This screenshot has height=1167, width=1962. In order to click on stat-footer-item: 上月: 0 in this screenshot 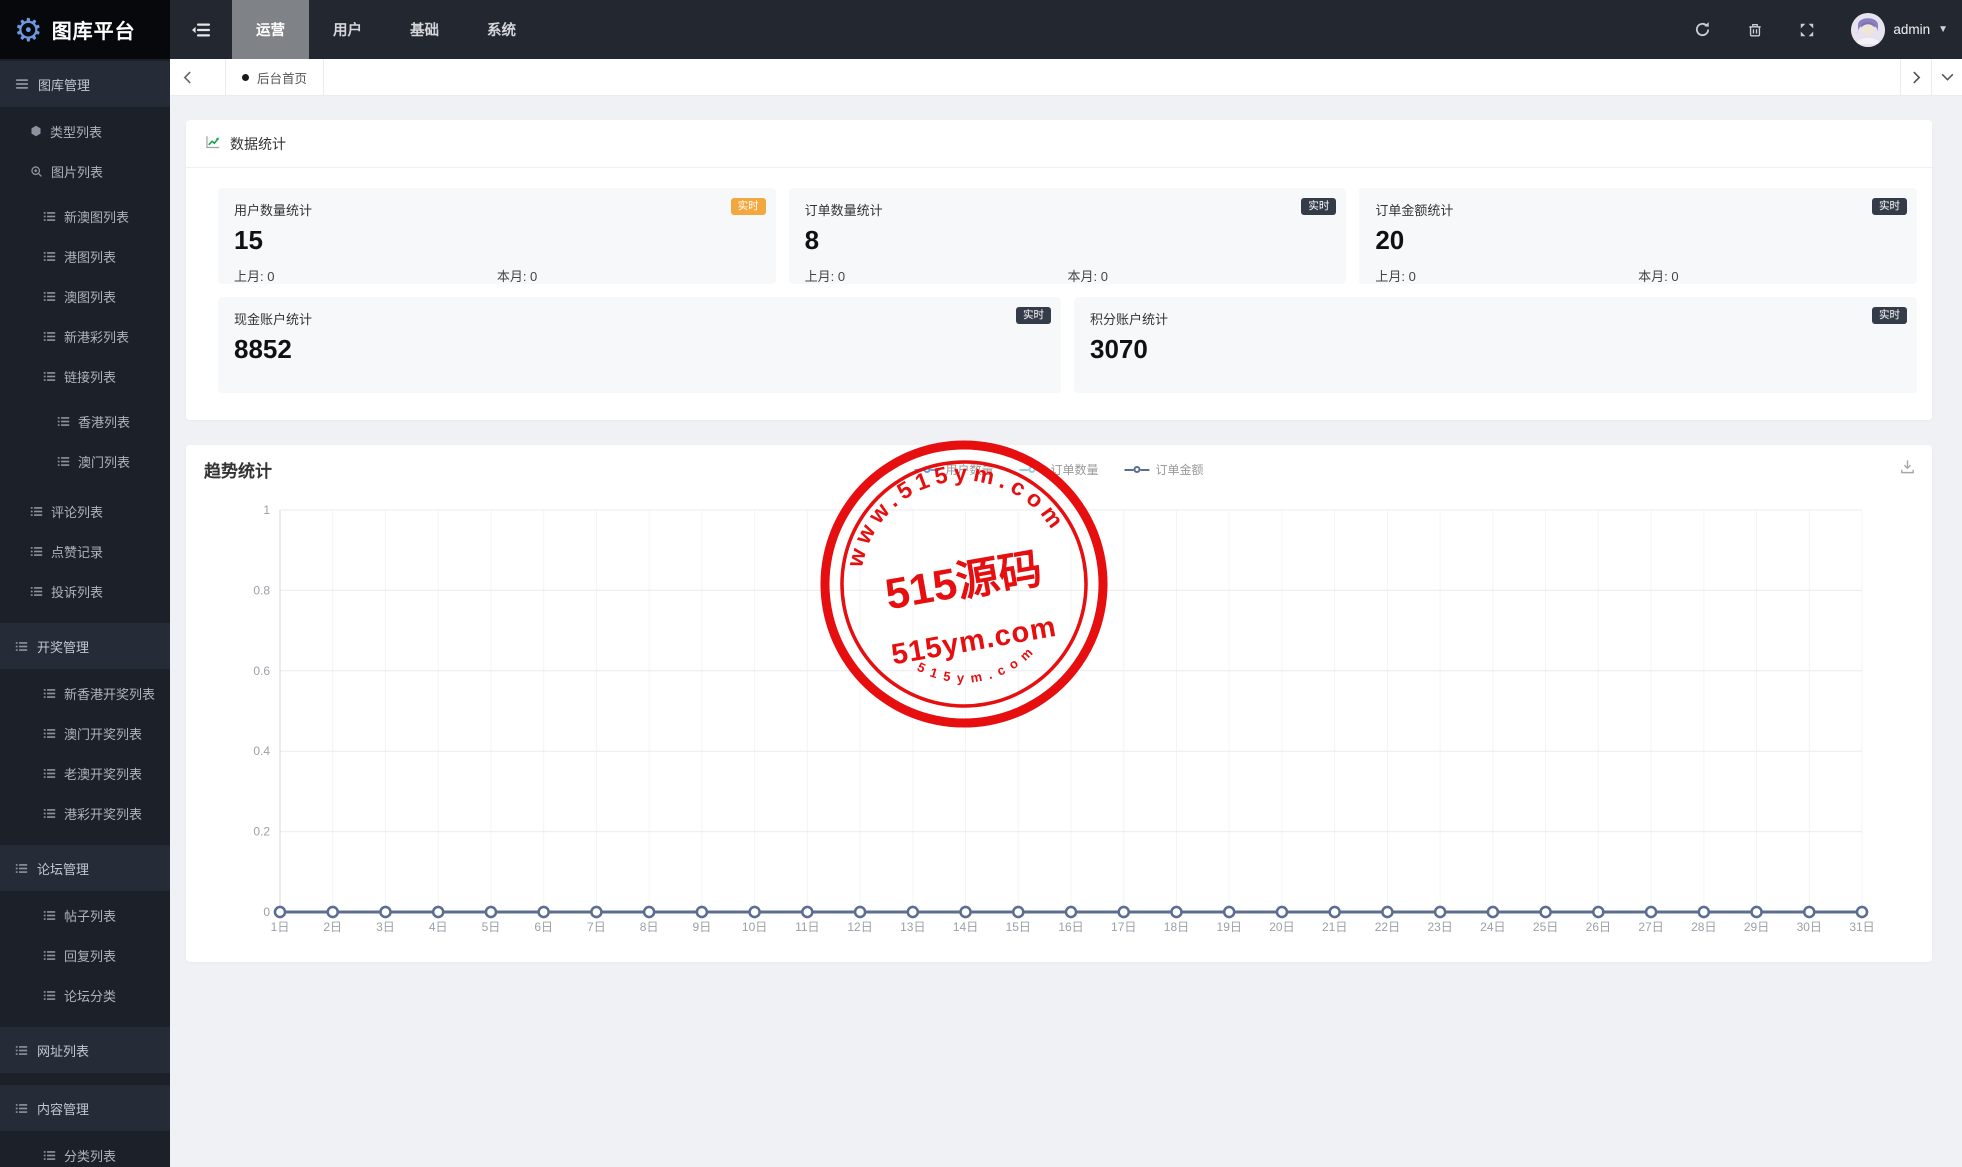, I will do `click(1395, 276)`.